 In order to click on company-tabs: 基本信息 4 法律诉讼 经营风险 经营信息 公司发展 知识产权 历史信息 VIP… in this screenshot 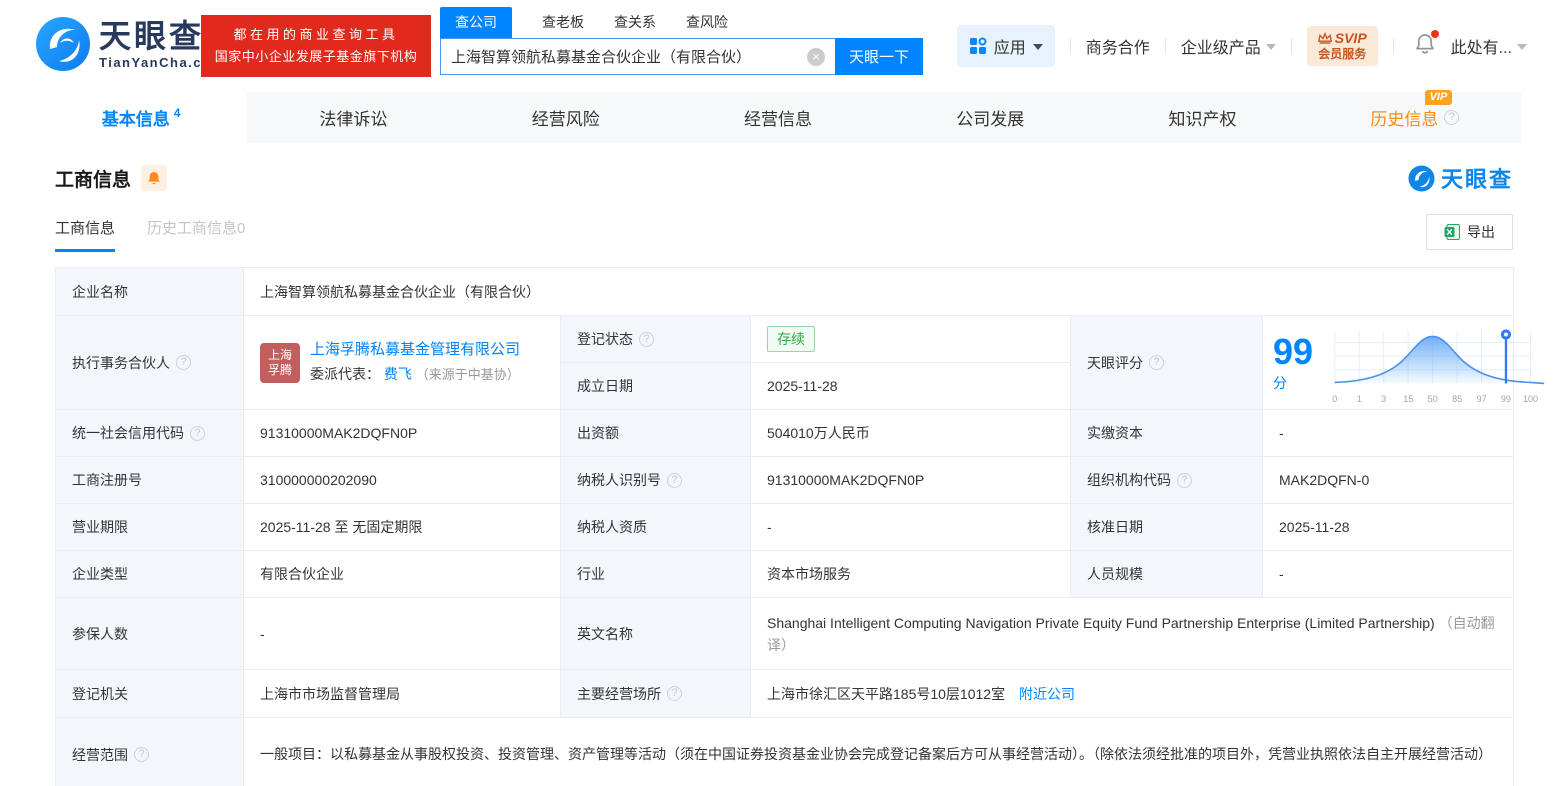, I will do `click(778, 116)`.